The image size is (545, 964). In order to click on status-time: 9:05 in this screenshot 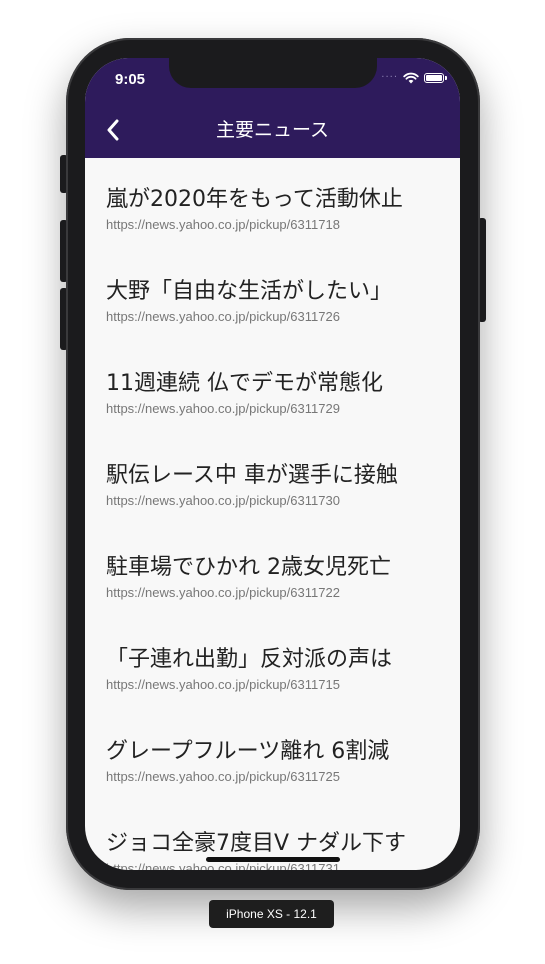, I will do `click(130, 79)`.